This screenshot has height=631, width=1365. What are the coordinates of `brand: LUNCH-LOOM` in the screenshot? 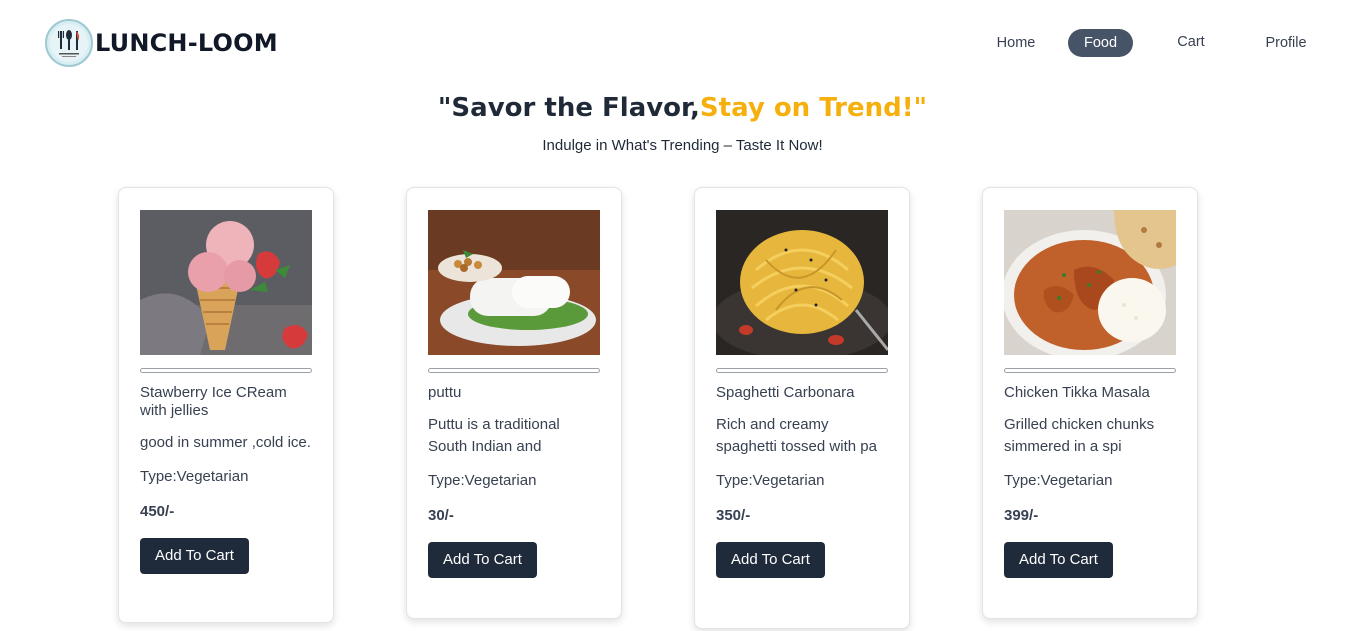 It's located at (161, 43).